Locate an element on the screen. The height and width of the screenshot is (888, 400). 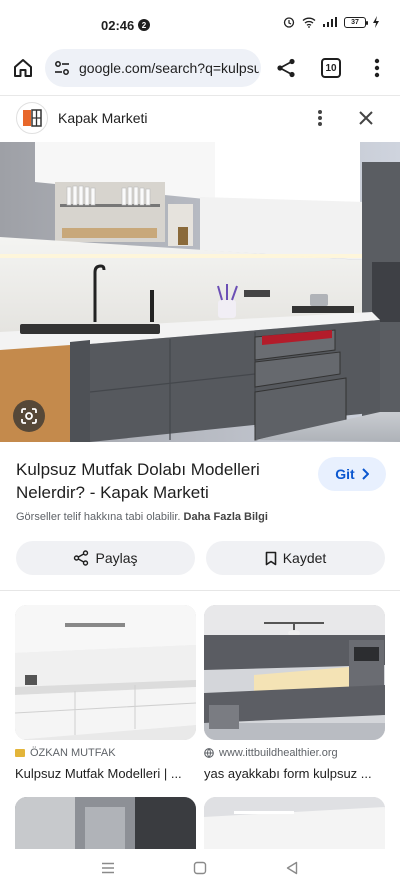
recent-apps-button is located at coordinates (108, 868).